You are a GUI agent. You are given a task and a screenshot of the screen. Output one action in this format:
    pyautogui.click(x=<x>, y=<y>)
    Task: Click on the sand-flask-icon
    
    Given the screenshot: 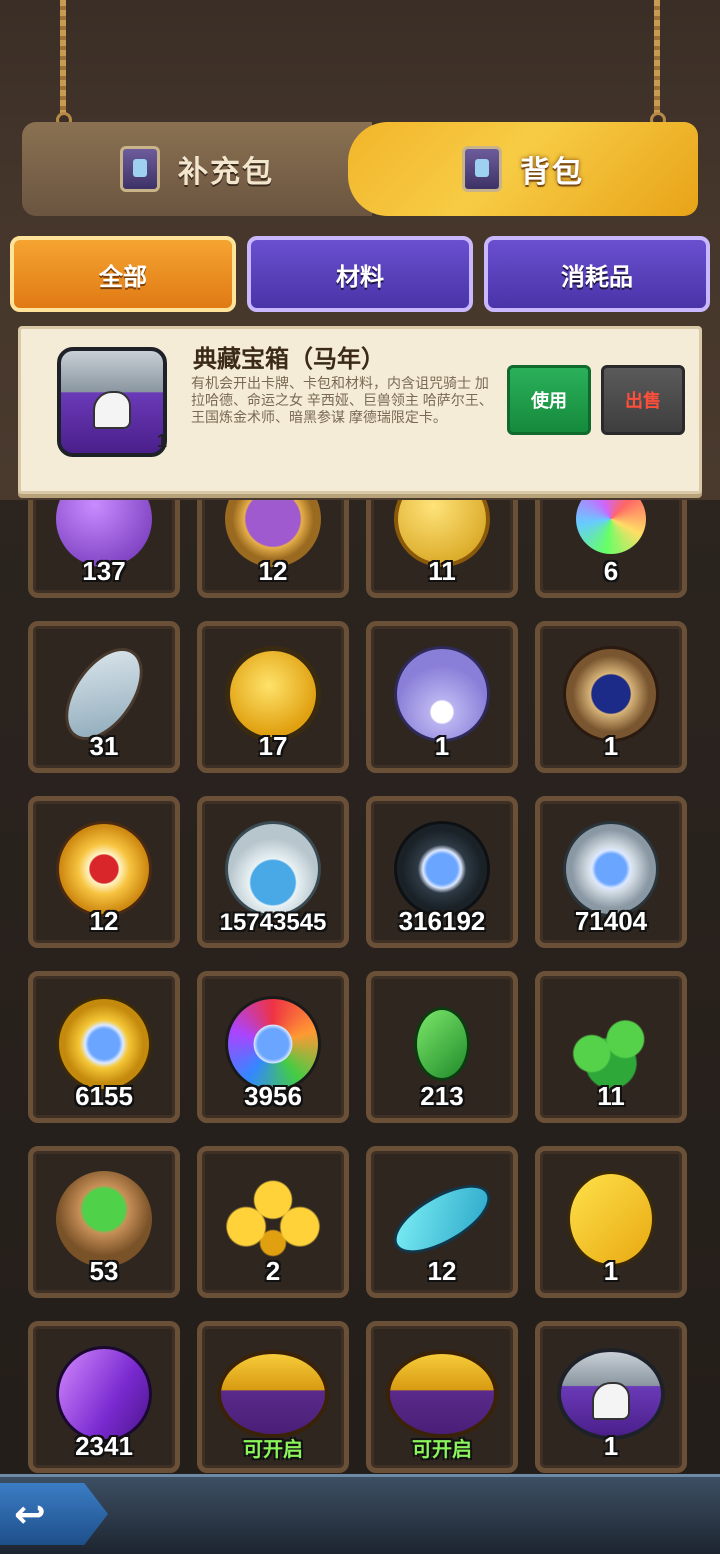 What is the action you would take?
    pyautogui.click(x=273, y=869)
    